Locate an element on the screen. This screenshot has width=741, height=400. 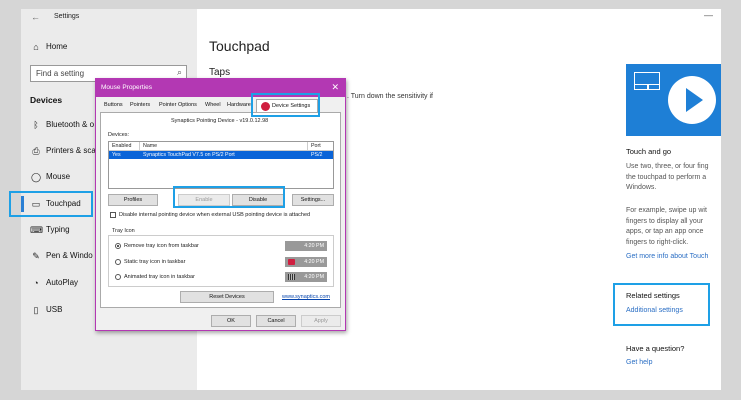
title-bar: ← Settings is located at coordinates (371, 18).